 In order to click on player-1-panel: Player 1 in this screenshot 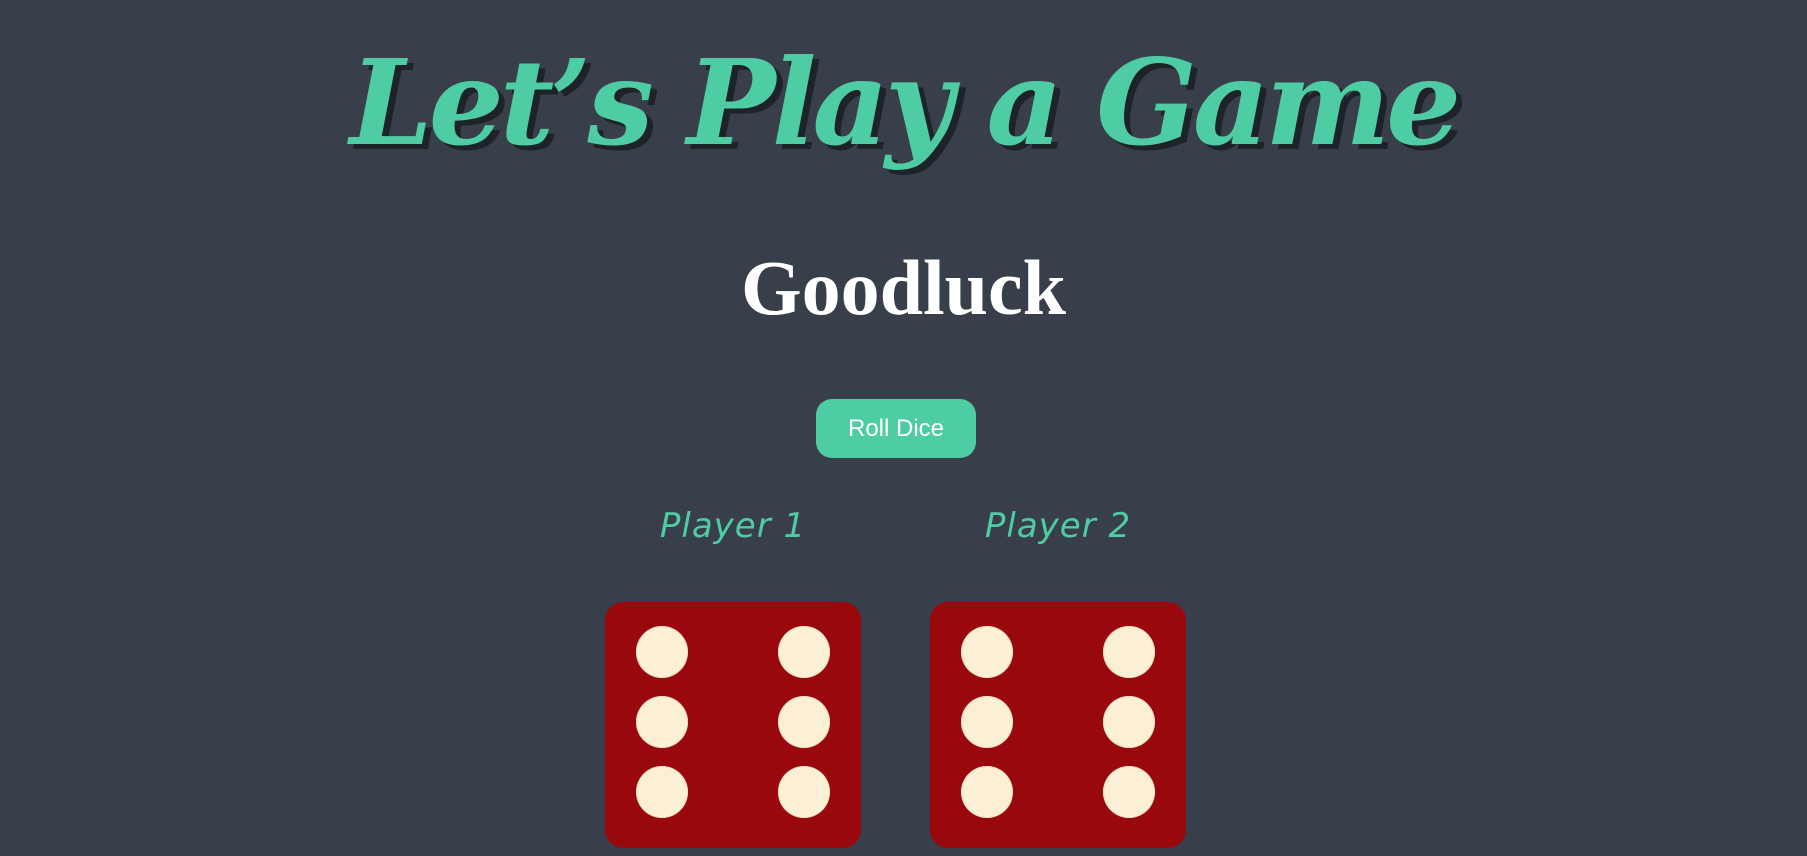, I will do `click(733, 672)`.